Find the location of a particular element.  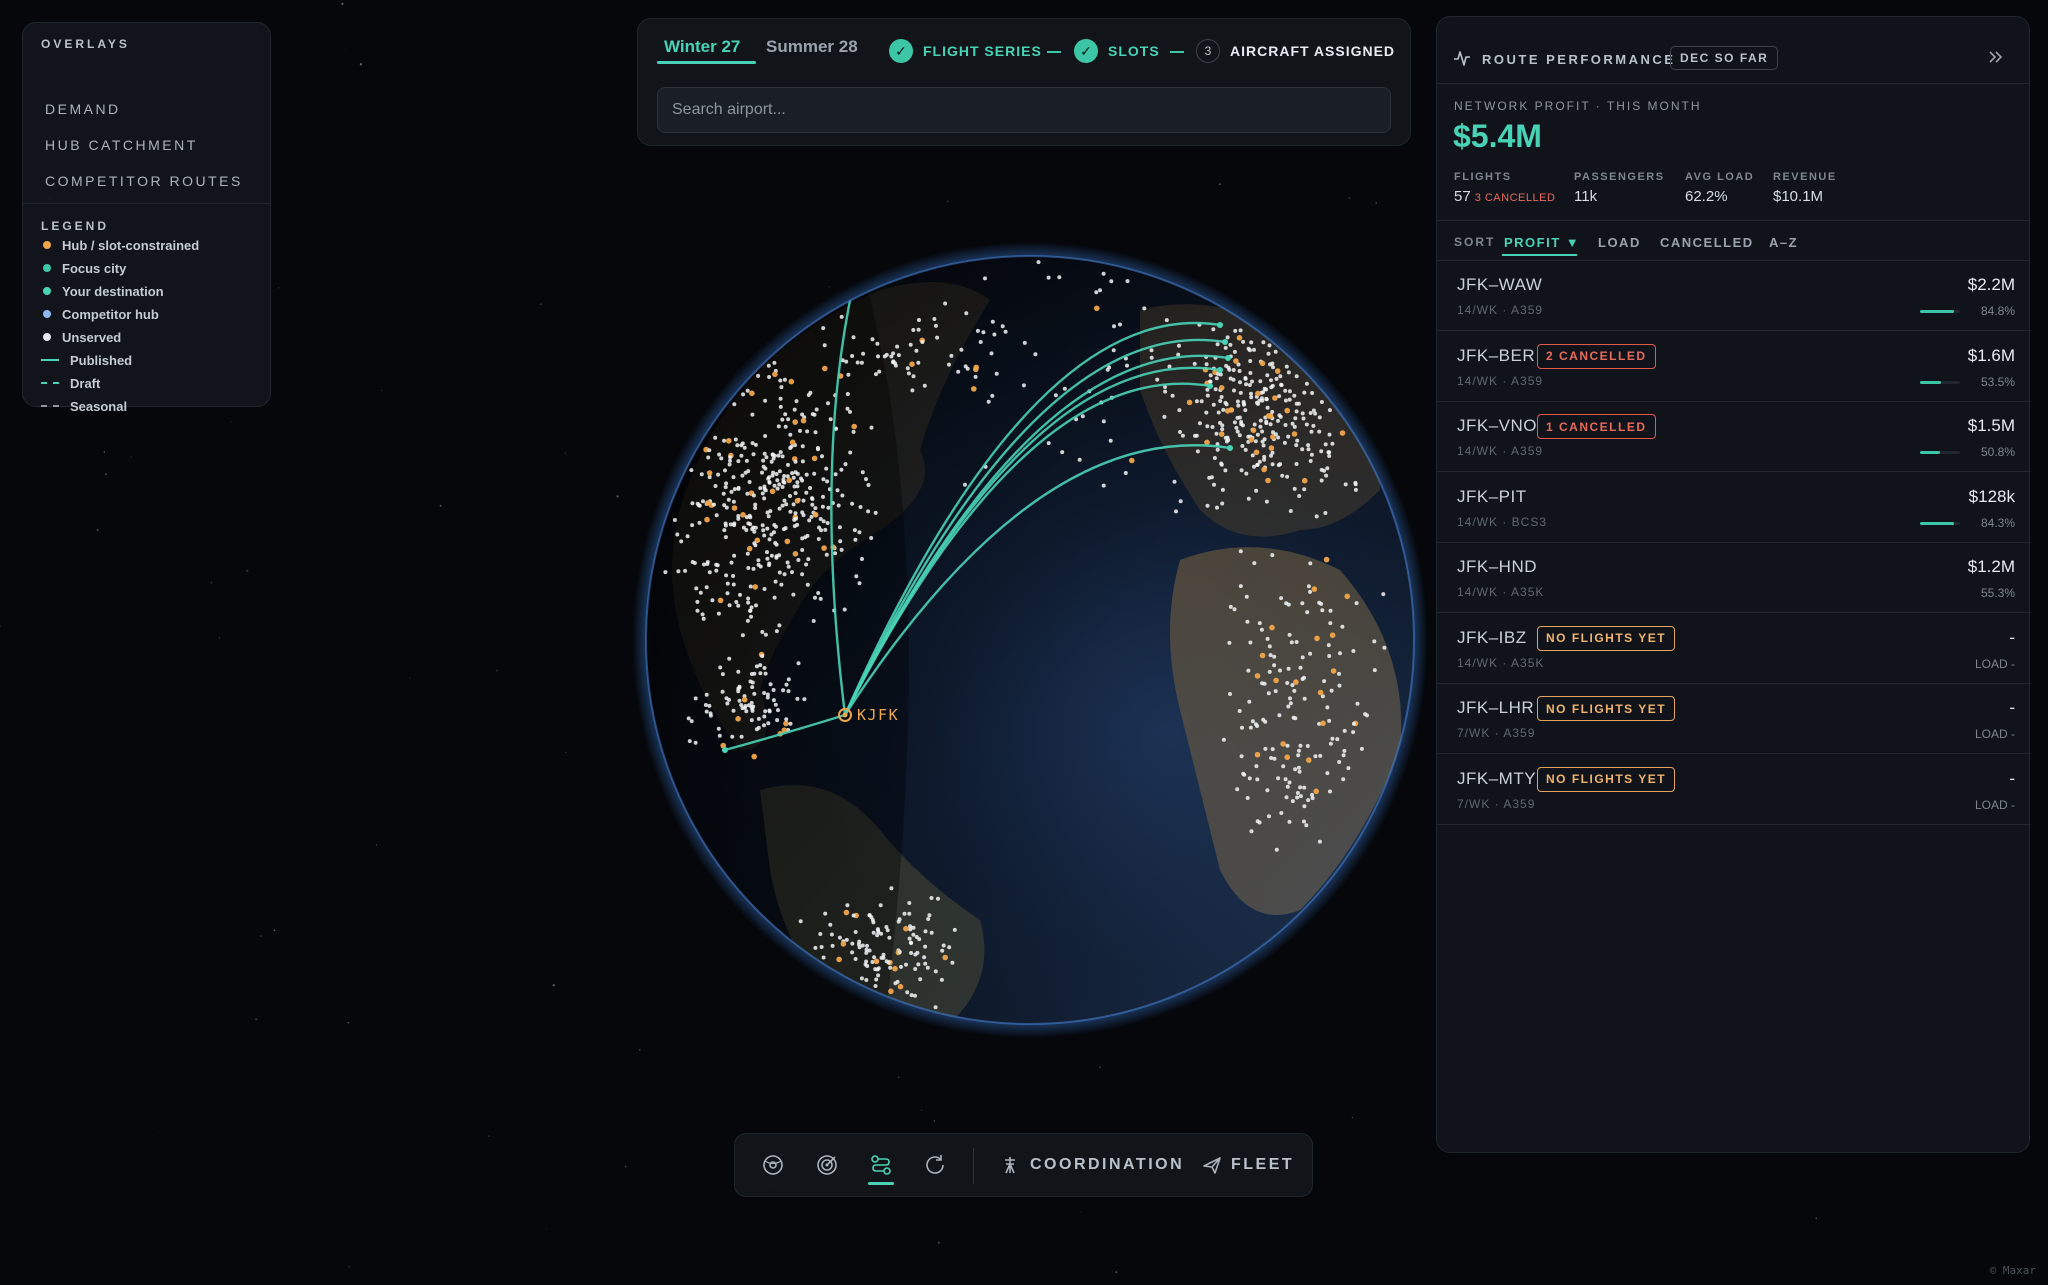

route-row: JFK–PIT 14/WK · BCS3 $128k 84.3% is located at coordinates (1734, 508).